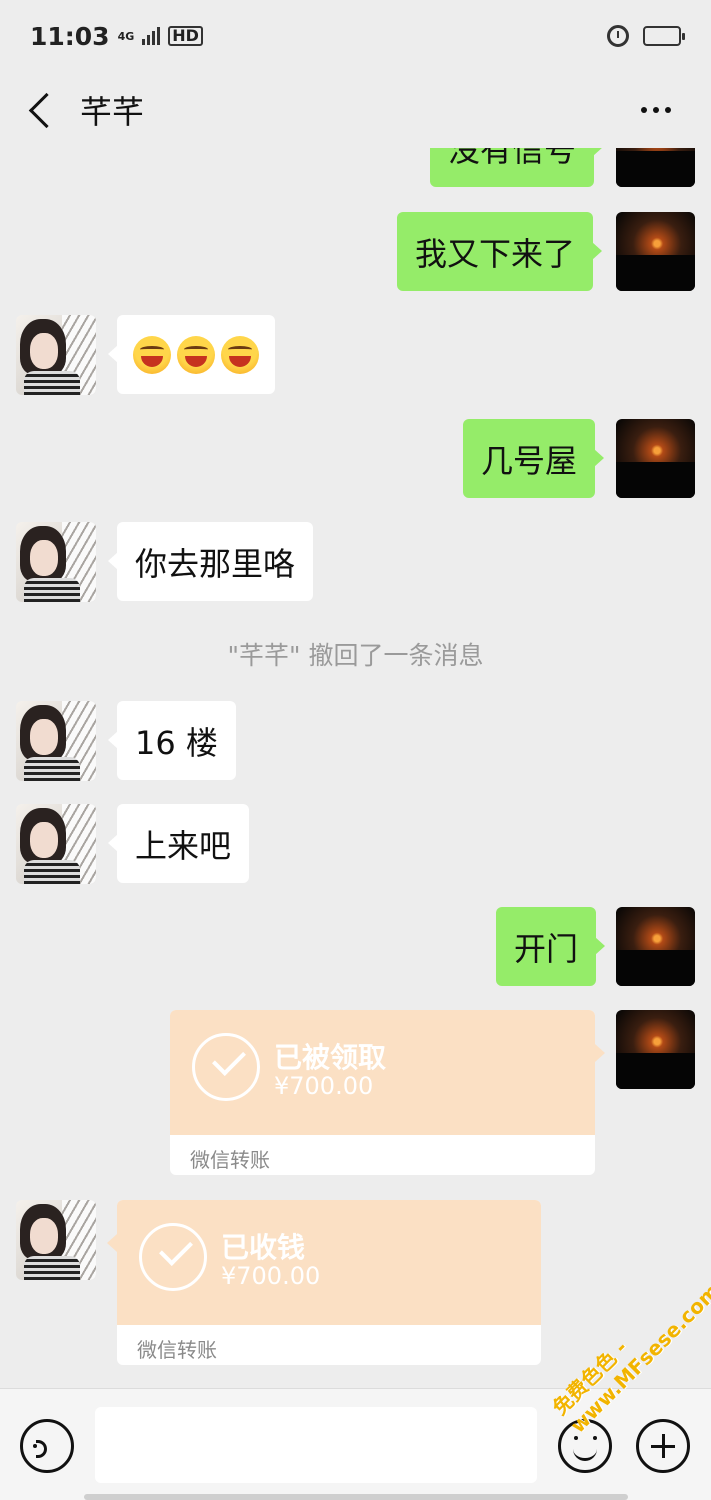  Describe the element at coordinates (546, 948) in the screenshot. I see `message-text: 开门` at that location.